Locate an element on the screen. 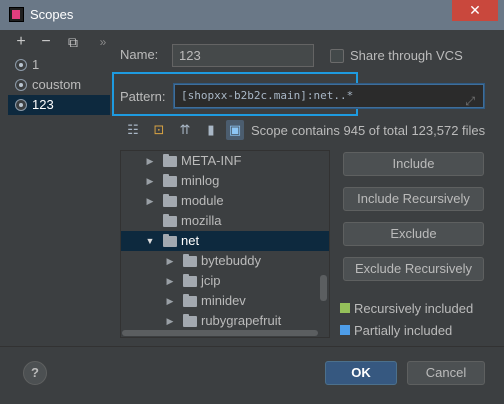 Image resolution: width=504 pixels, height=404 pixels. remove-scope-button: − is located at coordinates (46, 42).